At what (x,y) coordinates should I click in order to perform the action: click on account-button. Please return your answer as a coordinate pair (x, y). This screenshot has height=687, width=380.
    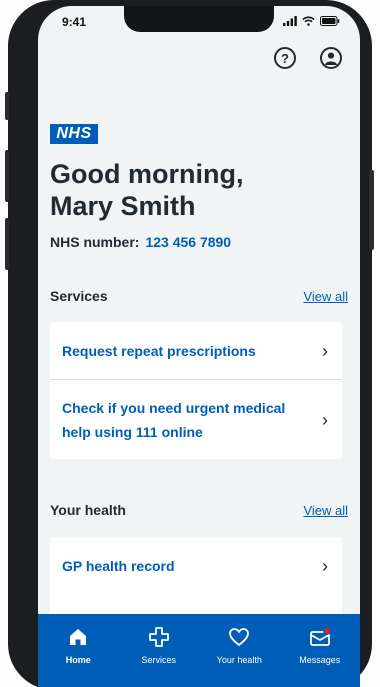
    Looking at the image, I should click on (331, 58).